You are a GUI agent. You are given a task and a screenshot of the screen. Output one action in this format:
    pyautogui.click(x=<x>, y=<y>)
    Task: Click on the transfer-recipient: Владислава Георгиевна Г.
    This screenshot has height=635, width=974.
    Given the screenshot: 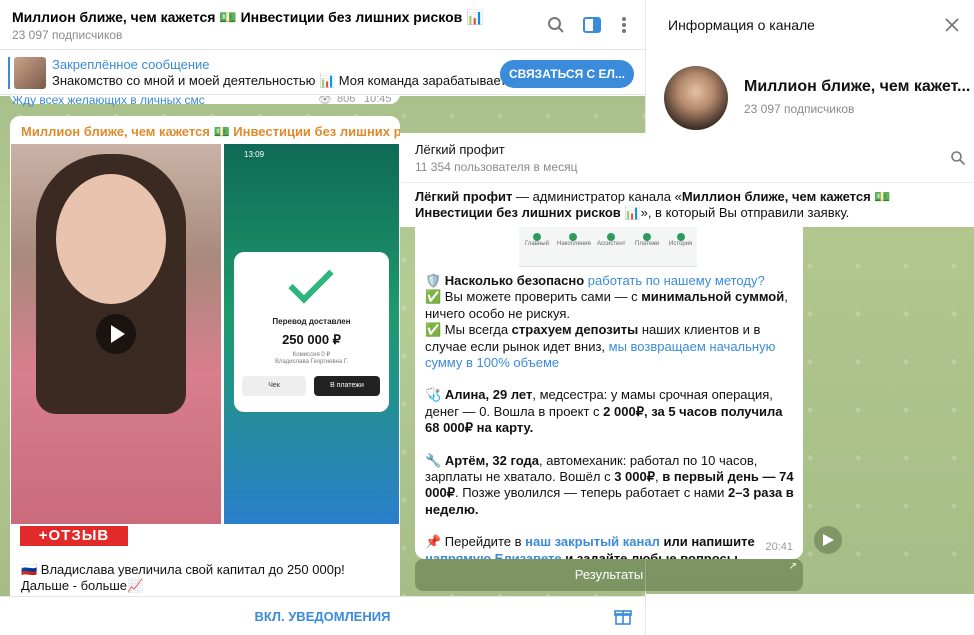 What is the action you would take?
    pyautogui.click(x=311, y=362)
    